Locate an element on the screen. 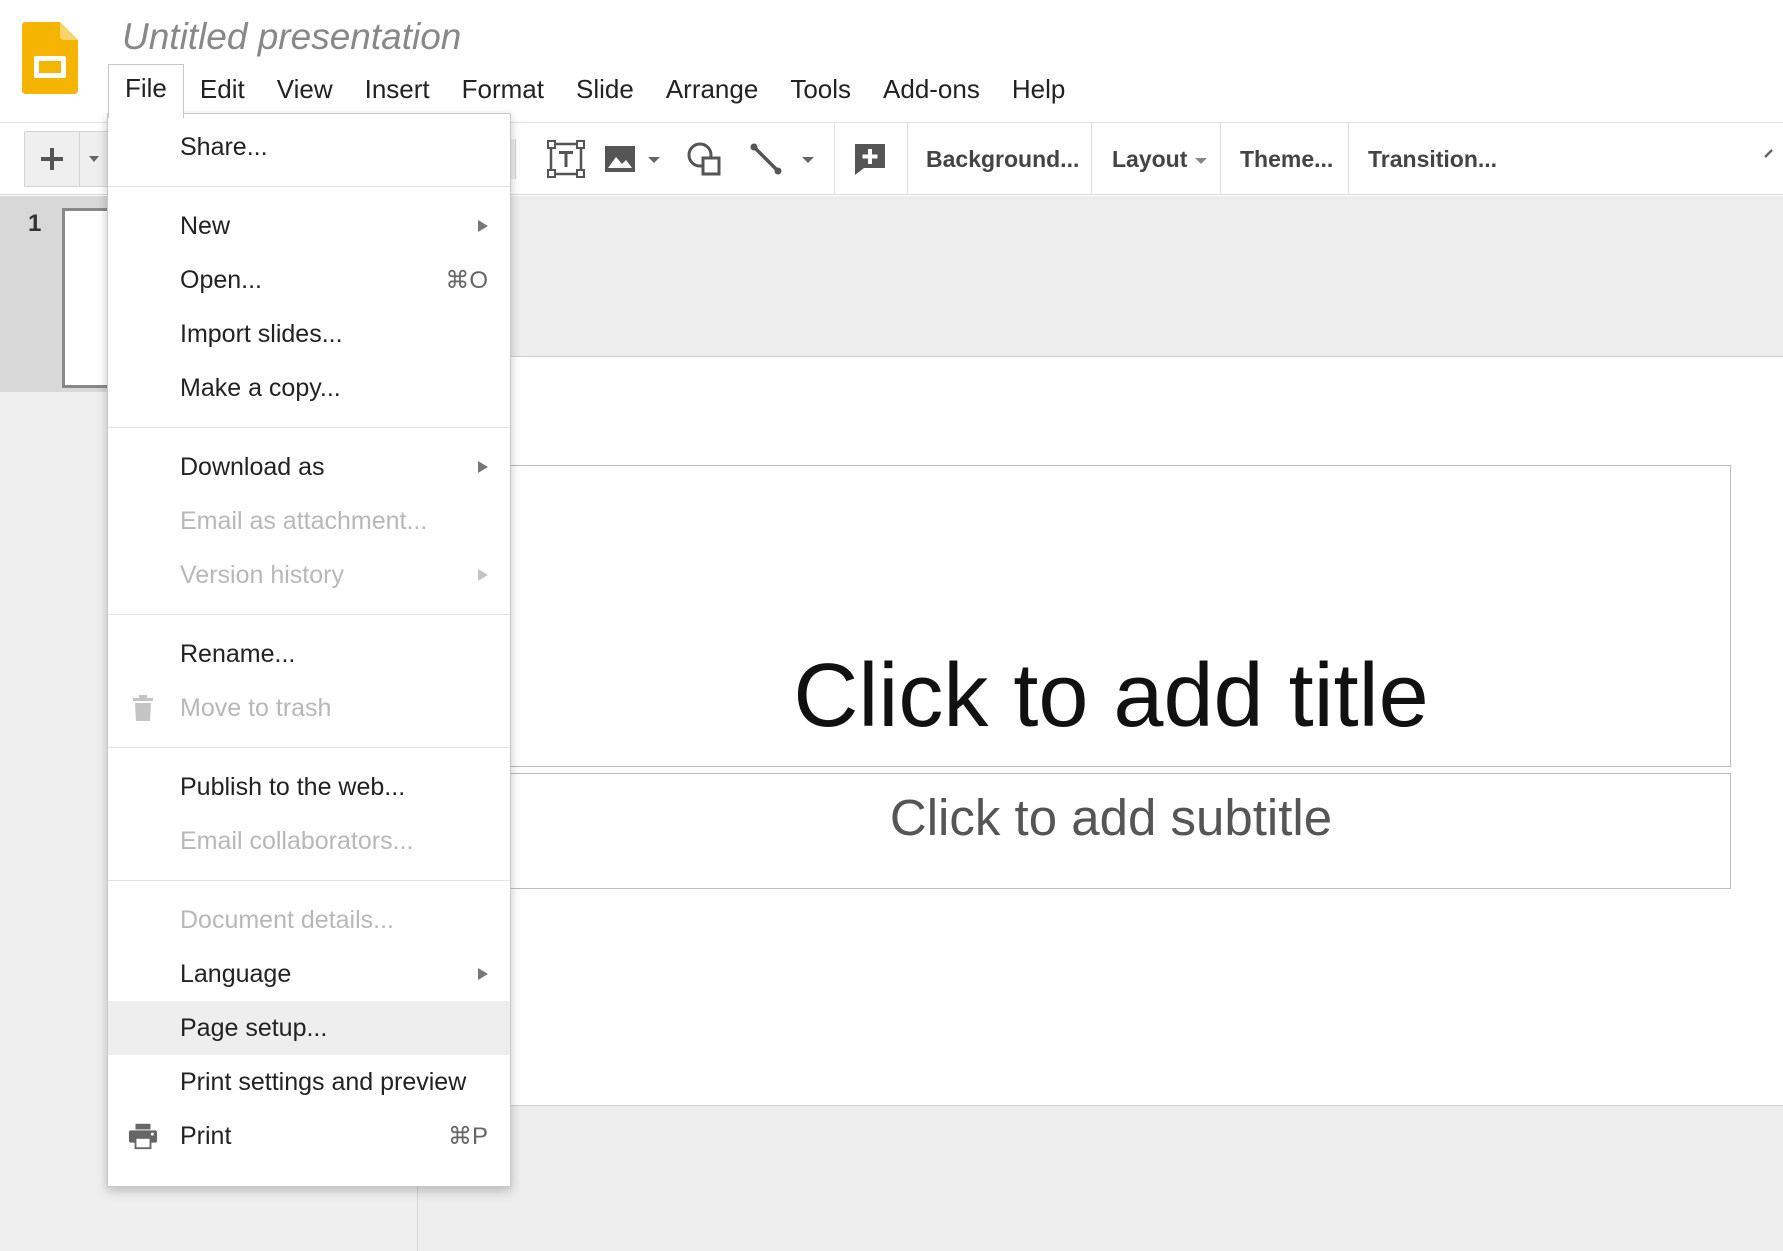 The width and height of the screenshot is (1783, 1251). line-dropdown-caret is located at coordinates (808, 160).